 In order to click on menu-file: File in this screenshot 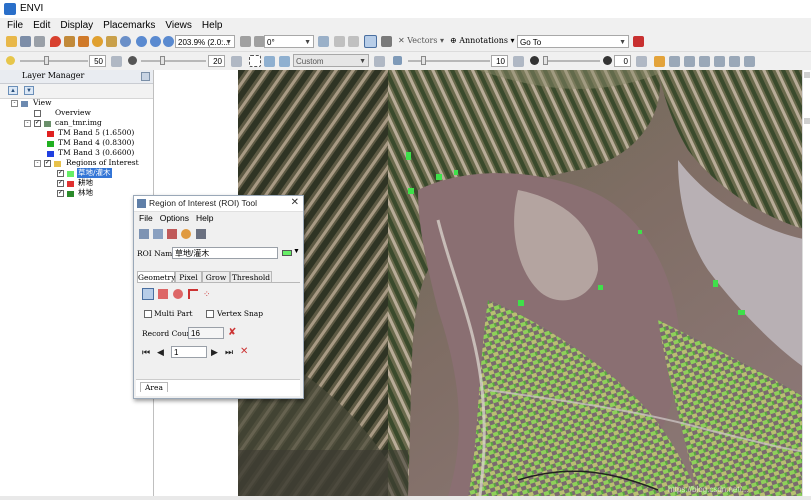, I will do `click(15, 25)`.